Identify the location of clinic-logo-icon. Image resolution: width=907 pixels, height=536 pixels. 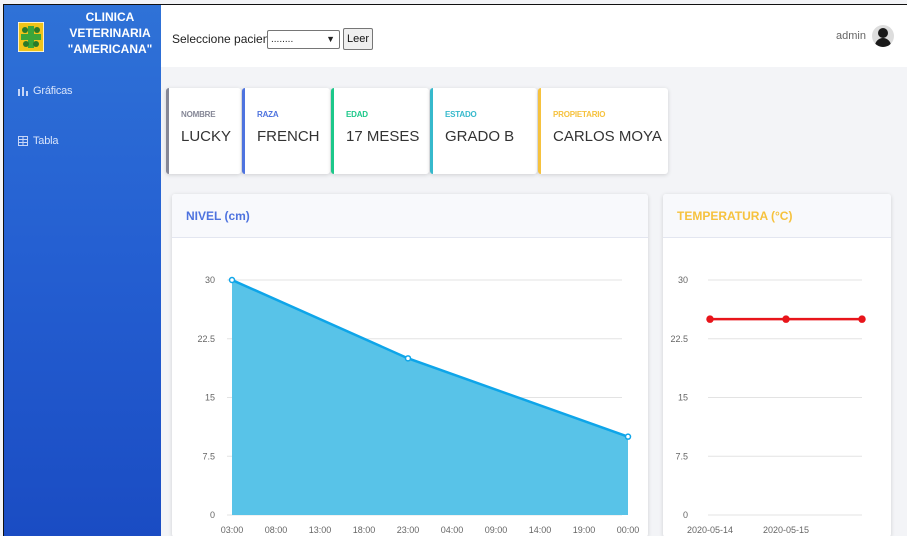
(31, 37).